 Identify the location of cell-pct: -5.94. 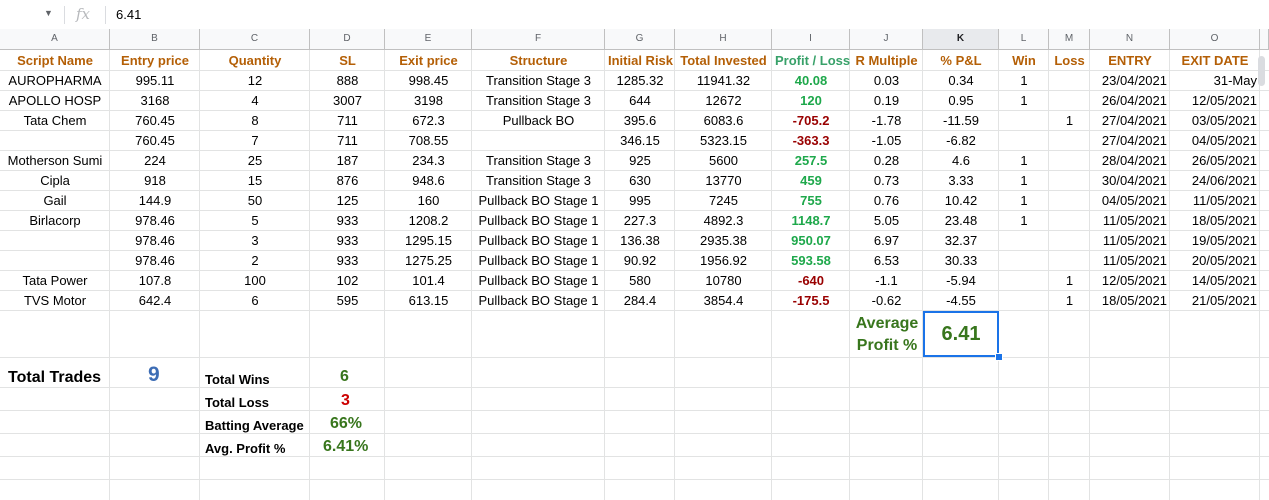
(961, 281).